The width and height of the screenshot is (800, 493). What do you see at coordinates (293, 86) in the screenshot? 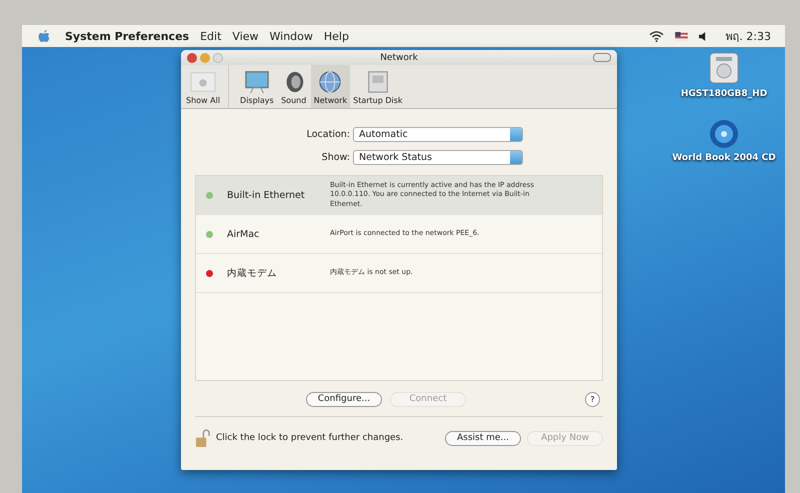
I see `toolbar-button: Sound` at bounding box center [293, 86].